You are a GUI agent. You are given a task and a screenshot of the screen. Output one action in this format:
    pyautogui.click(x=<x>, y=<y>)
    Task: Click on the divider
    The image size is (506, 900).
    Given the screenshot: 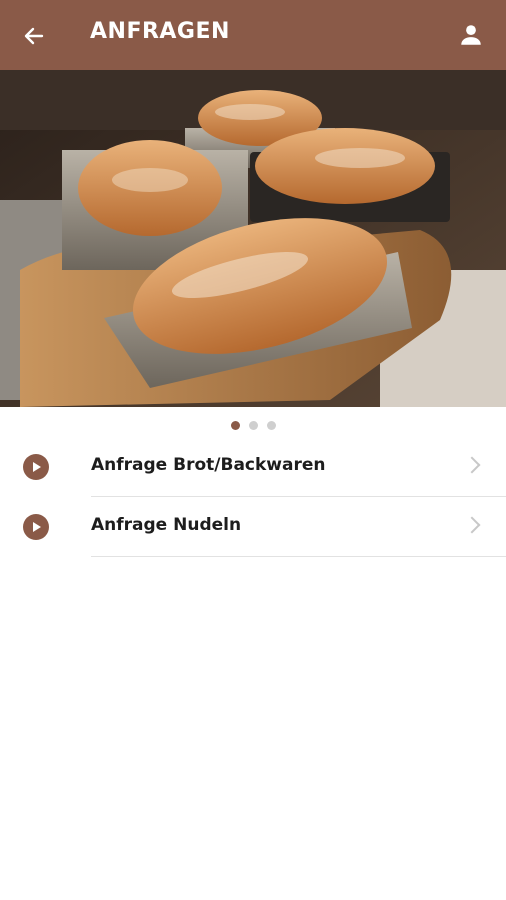 What is the action you would take?
    pyautogui.click(x=298, y=556)
    